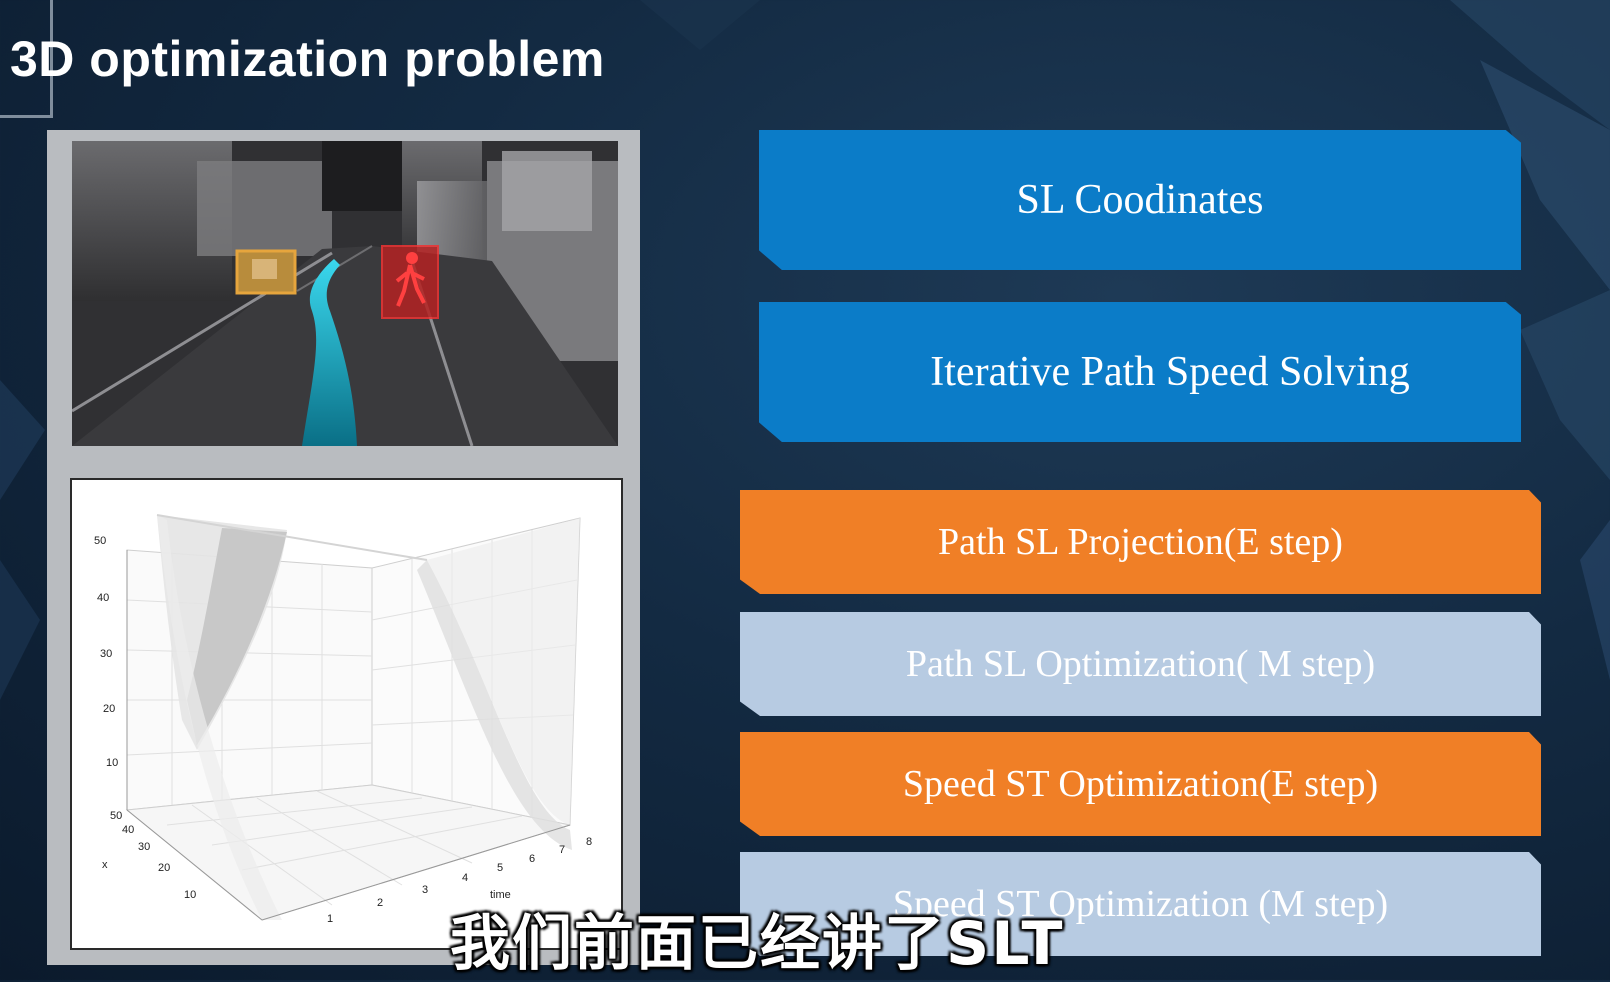  What do you see at coordinates (103, 598) in the screenshot?
I see `z-tick: 40` at bounding box center [103, 598].